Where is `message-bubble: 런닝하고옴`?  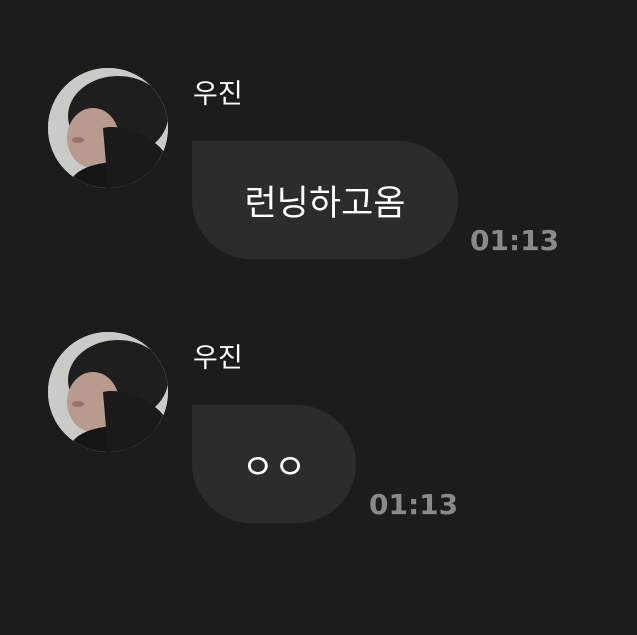
message-bubble: 런닝하고옴 is located at coordinates (325, 200).